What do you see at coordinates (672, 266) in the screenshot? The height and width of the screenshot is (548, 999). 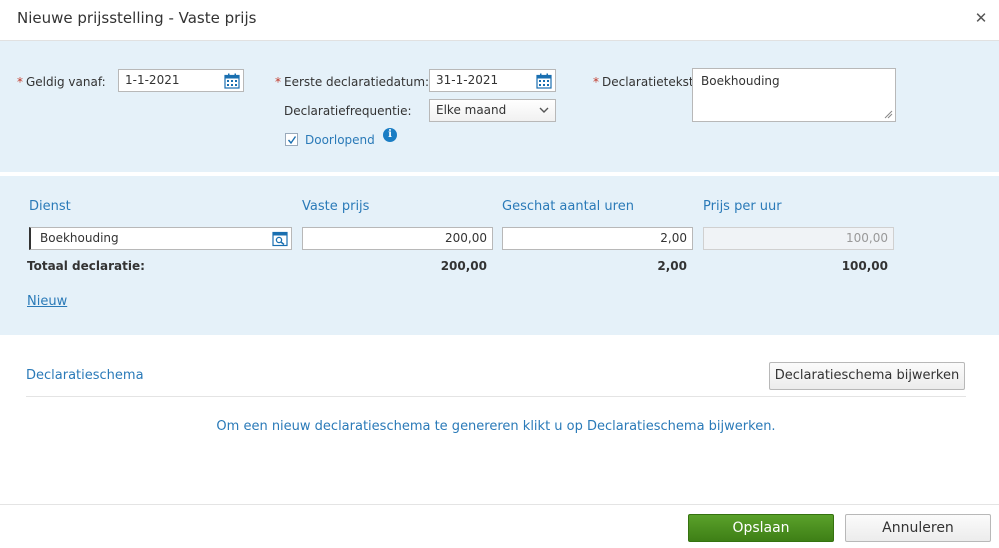 I see `totaal-geschat-aantal-uren: 2,00` at bounding box center [672, 266].